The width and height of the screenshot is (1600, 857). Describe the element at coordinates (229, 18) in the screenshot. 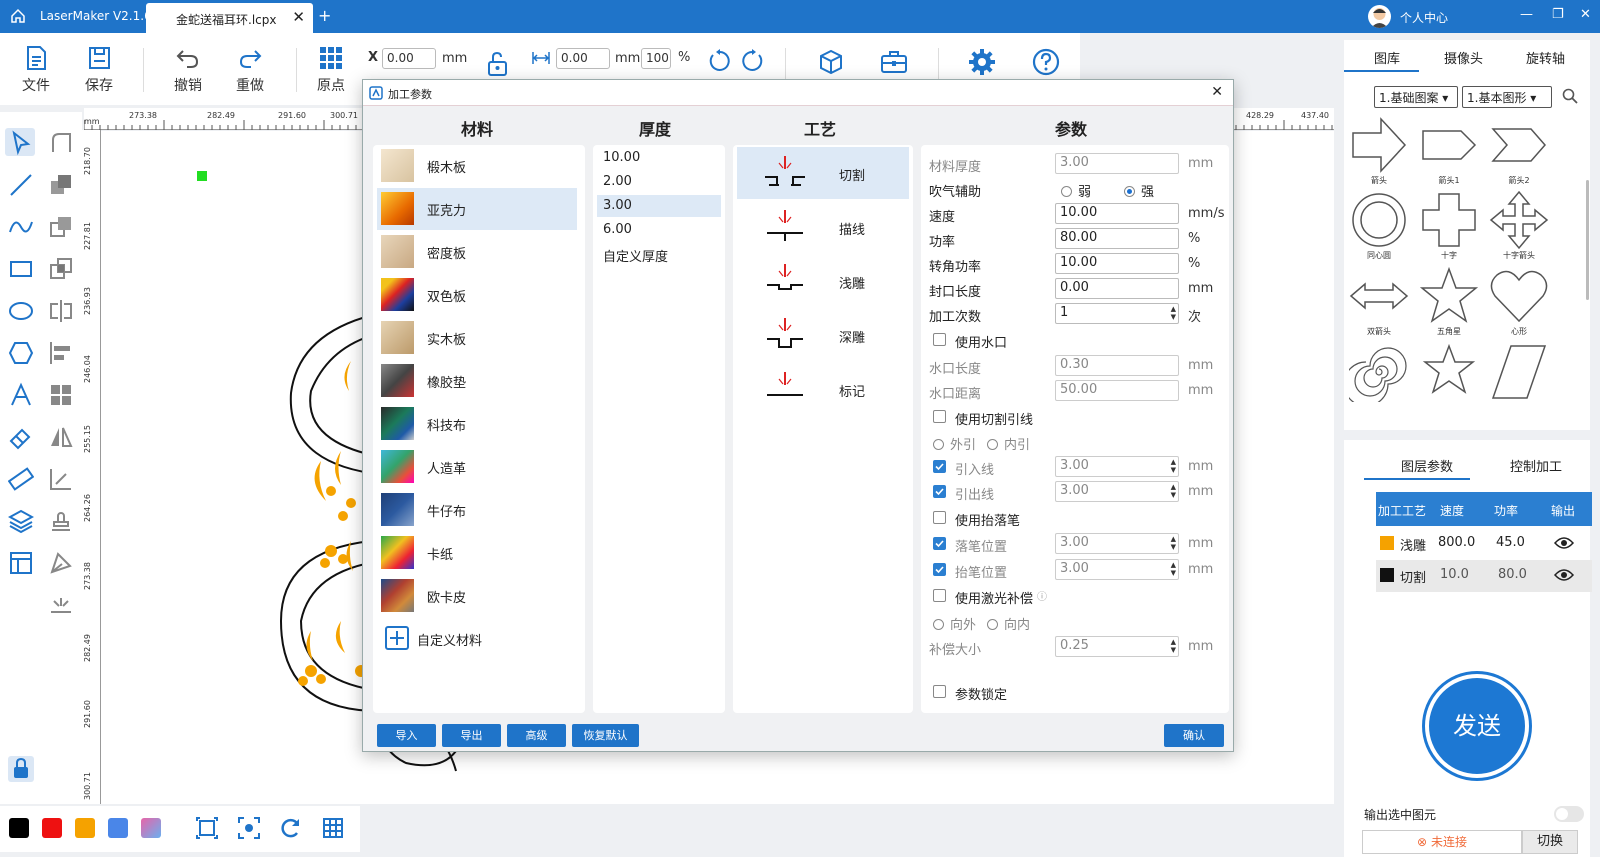

I see `document-tab: 金蛇送福耳环.lcpx ✕` at that location.